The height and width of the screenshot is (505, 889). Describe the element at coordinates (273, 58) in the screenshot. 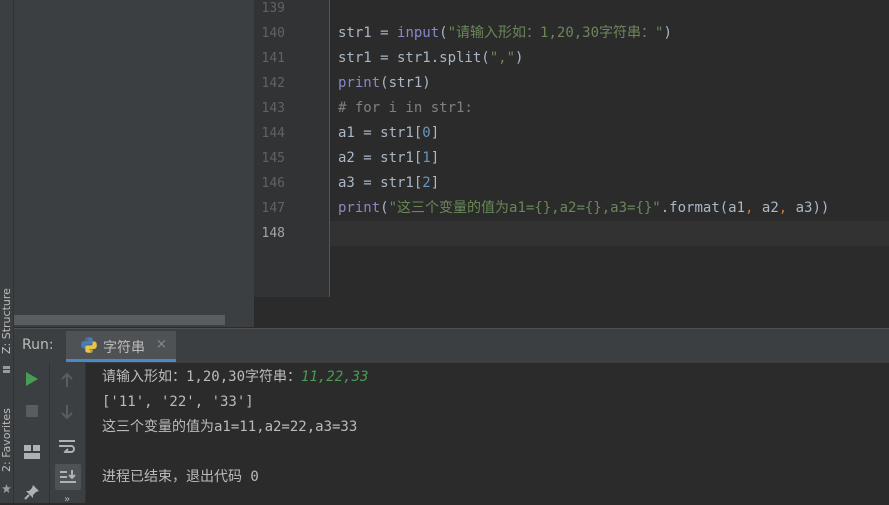

I see `line-number: 141` at that location.